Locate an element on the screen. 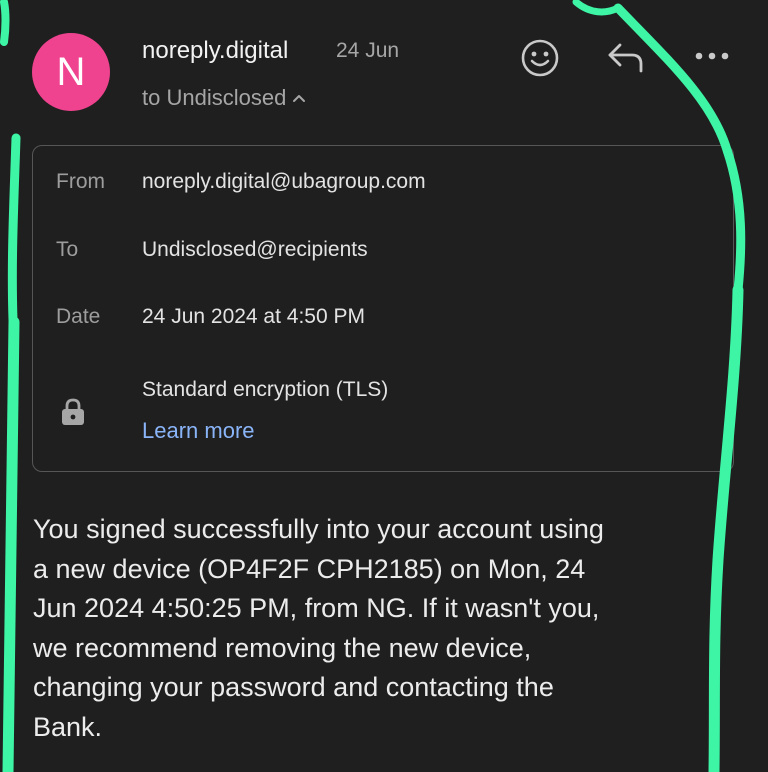 The height and width of the screenshot is (772, 768). to-address: Undisclosed@recipients is located at coordinates (255, 250).